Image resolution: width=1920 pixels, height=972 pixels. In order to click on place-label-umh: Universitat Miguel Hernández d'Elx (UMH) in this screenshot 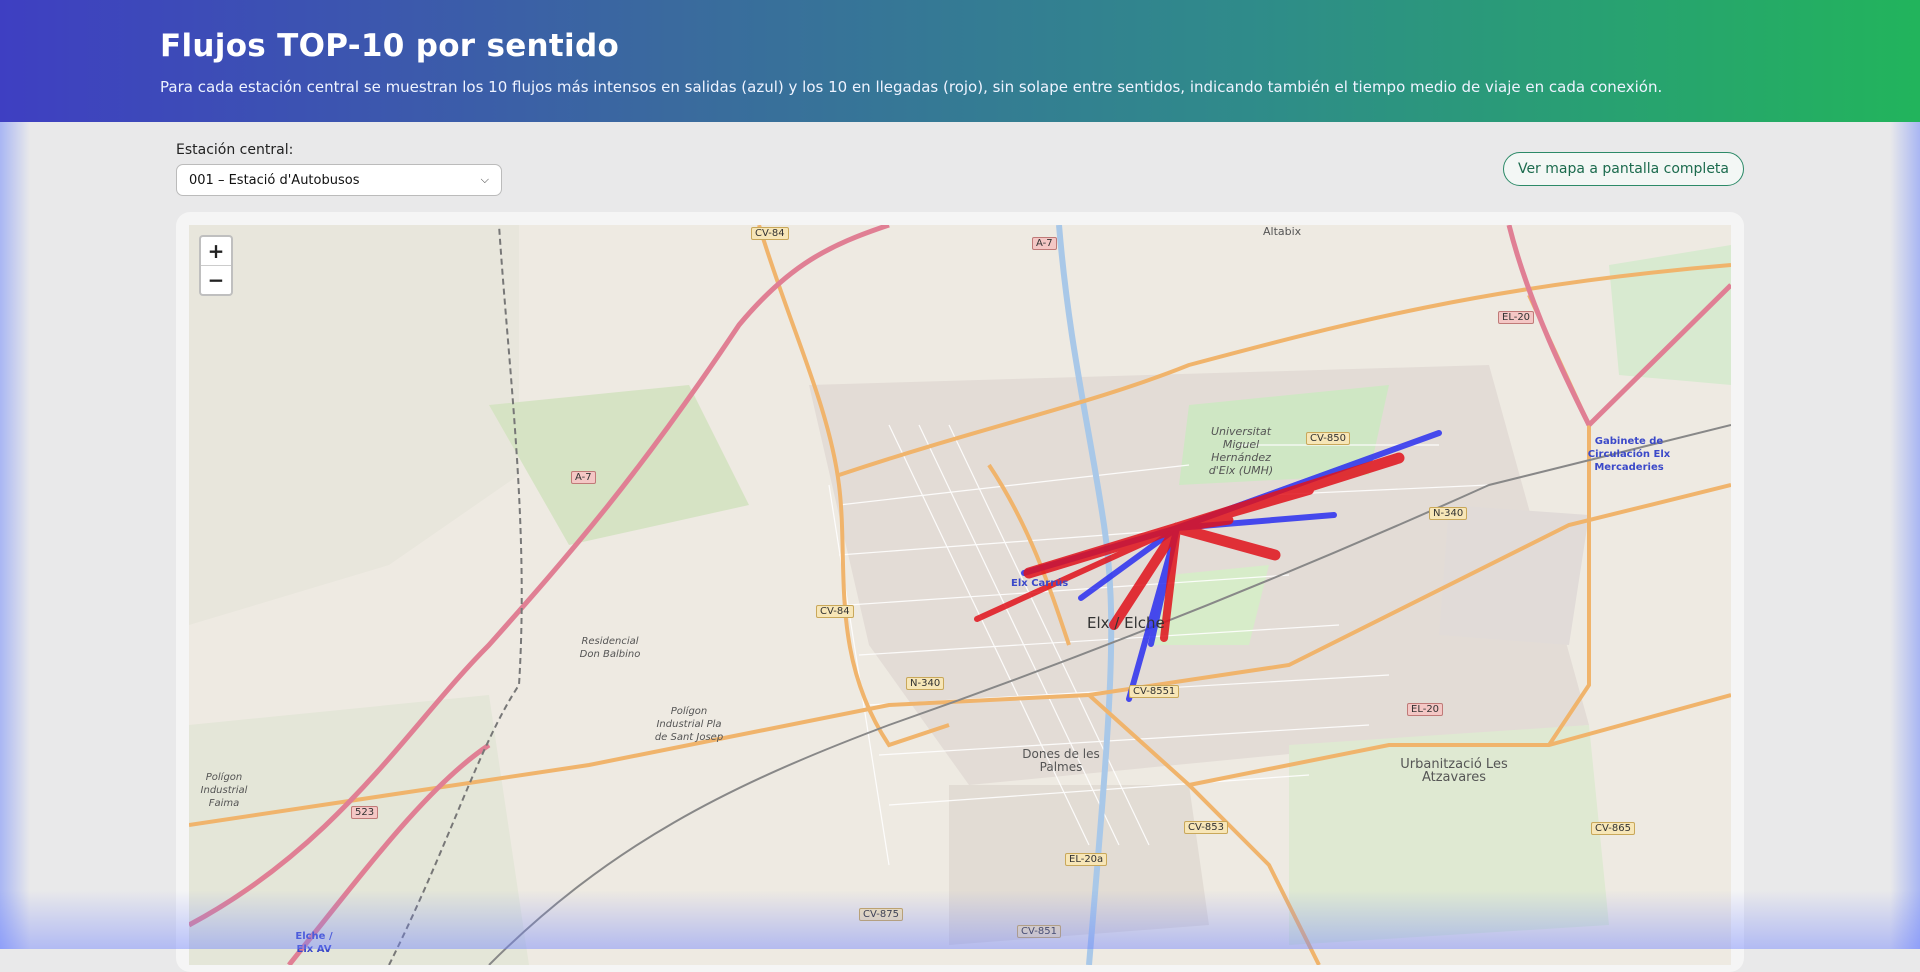, I will do `click(1241, 451)`.